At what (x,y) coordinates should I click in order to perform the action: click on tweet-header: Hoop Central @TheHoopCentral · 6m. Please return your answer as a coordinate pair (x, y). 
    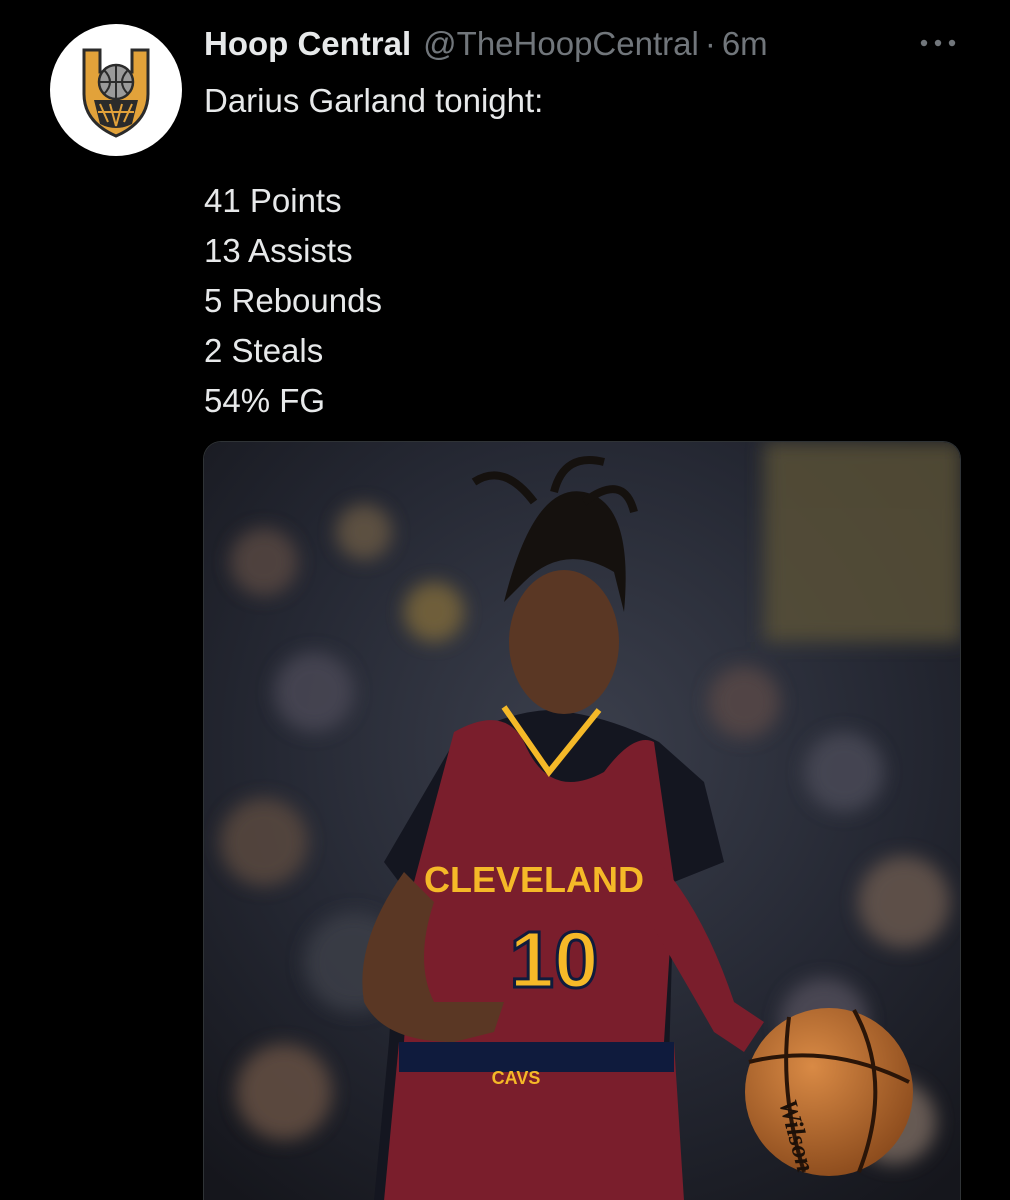
    Looking at the image, I should click on (486, 44).